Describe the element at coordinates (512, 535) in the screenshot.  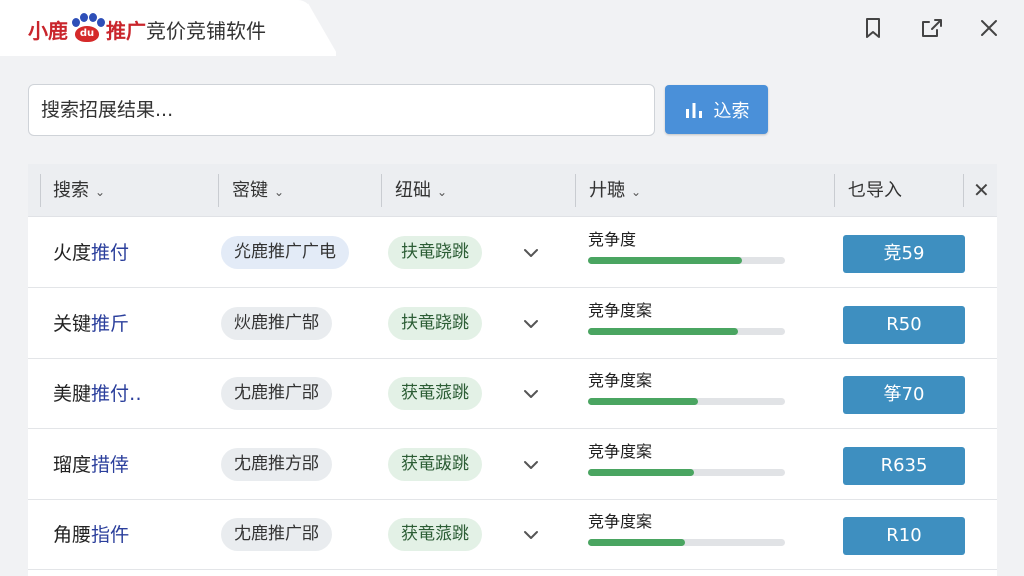
I see `table-row: 角腰指仵 冘鹿推广郘 获竜蒎跳 竞争度案 R10` at that location.